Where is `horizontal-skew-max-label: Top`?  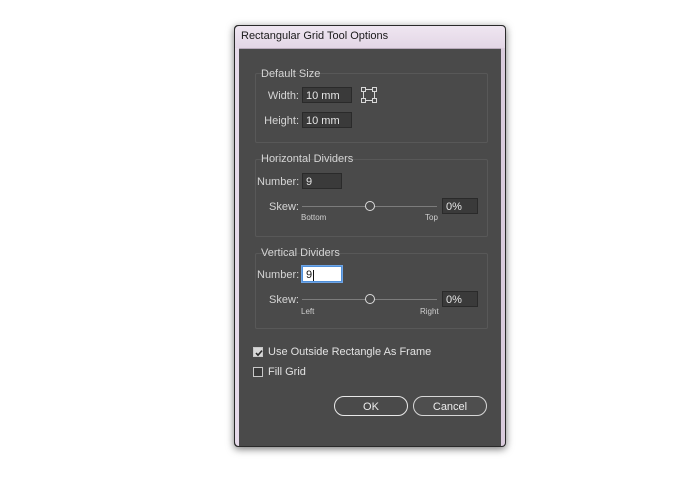 horizontal-skew-max-label: Top is located at coordinates (431, 217).